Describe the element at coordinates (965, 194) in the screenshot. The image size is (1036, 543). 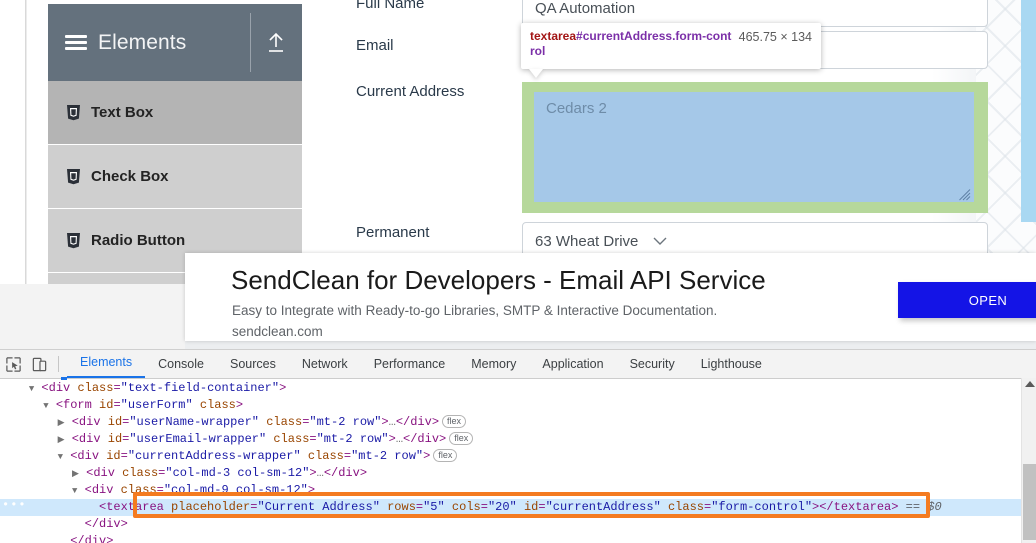
I see `resize-grip-icon` at that location.